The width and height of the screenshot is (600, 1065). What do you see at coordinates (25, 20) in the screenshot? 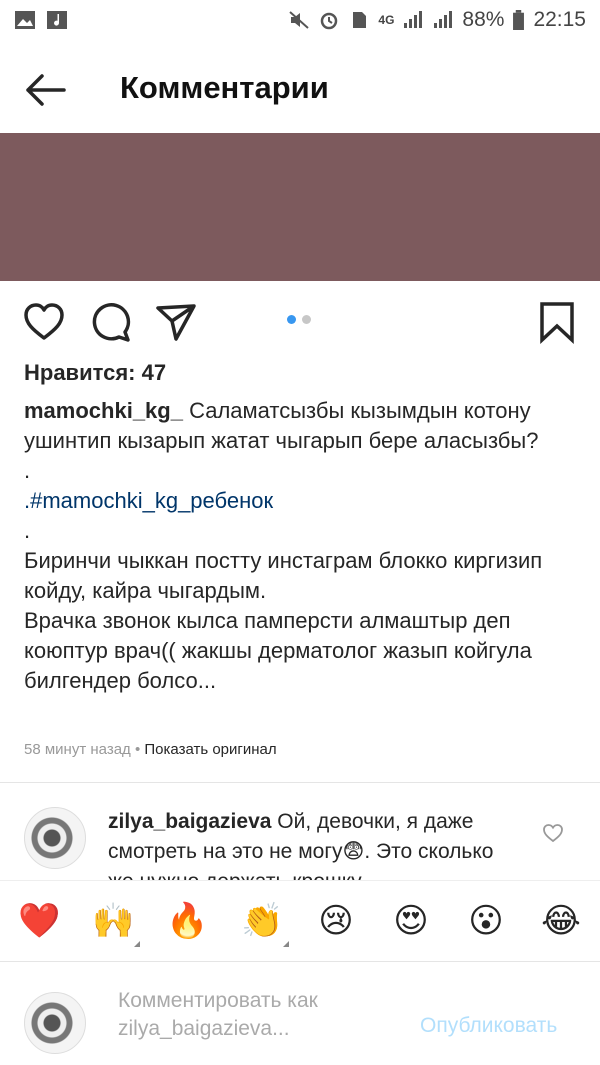
I see `image-notification-icon` at bounding box center [25, 20].